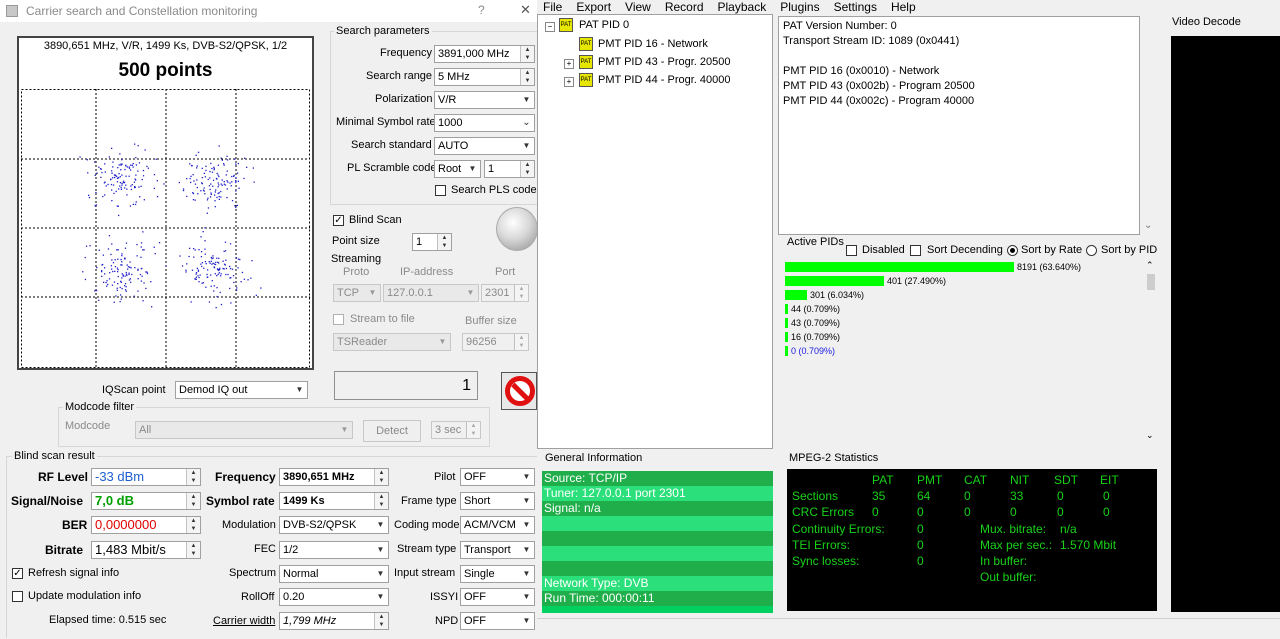 The image size is (1280, 639). What do you see at coordinates (1049, 267) in the screenshot?
I see `pid-rate-label: 8191 (63.640%)` at bounding box center [1049, 267].